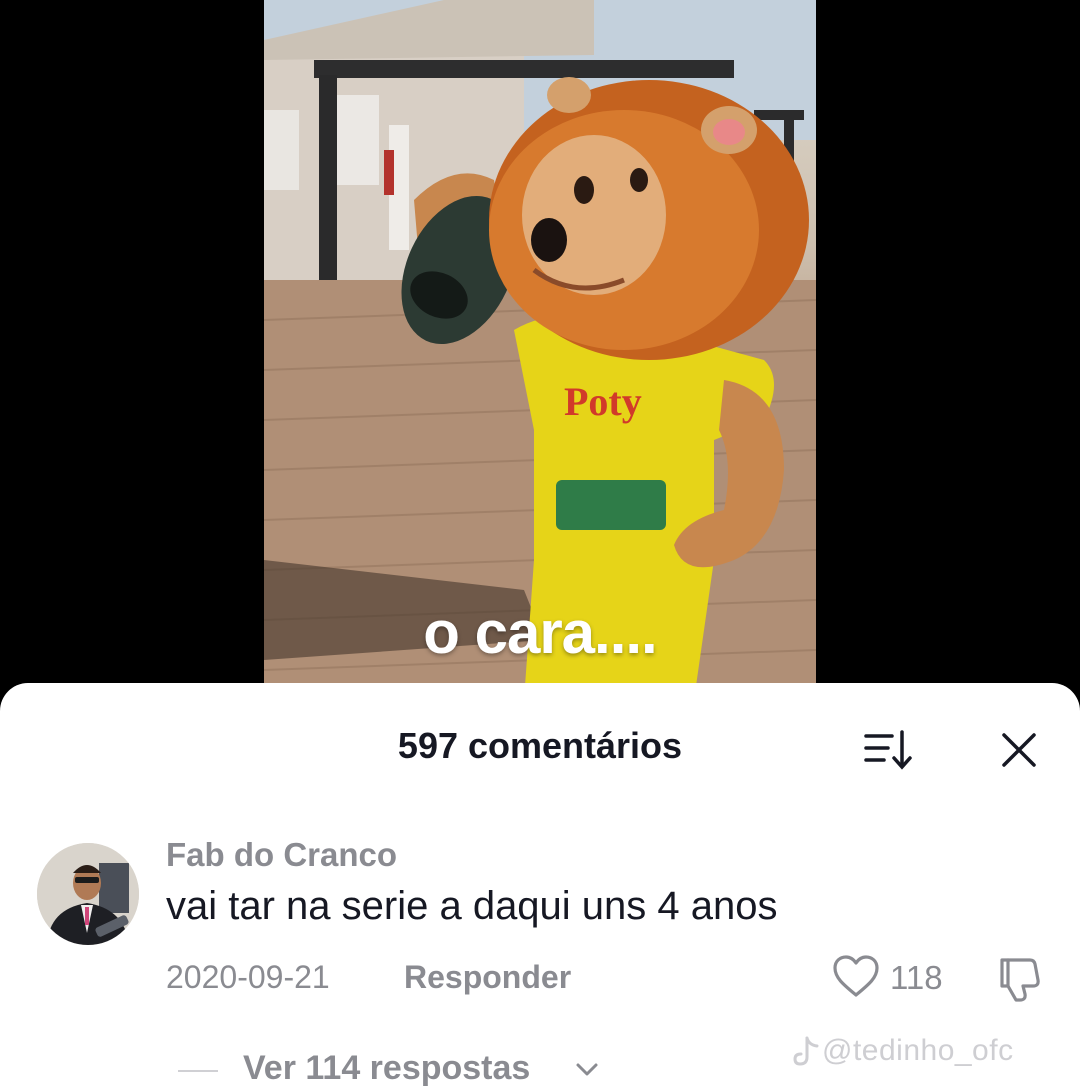 This screenshot has height=1092, width=1080. Describe the element at coordinates (198, 1071) in the screenshot. I see `replies-divider` at that location.